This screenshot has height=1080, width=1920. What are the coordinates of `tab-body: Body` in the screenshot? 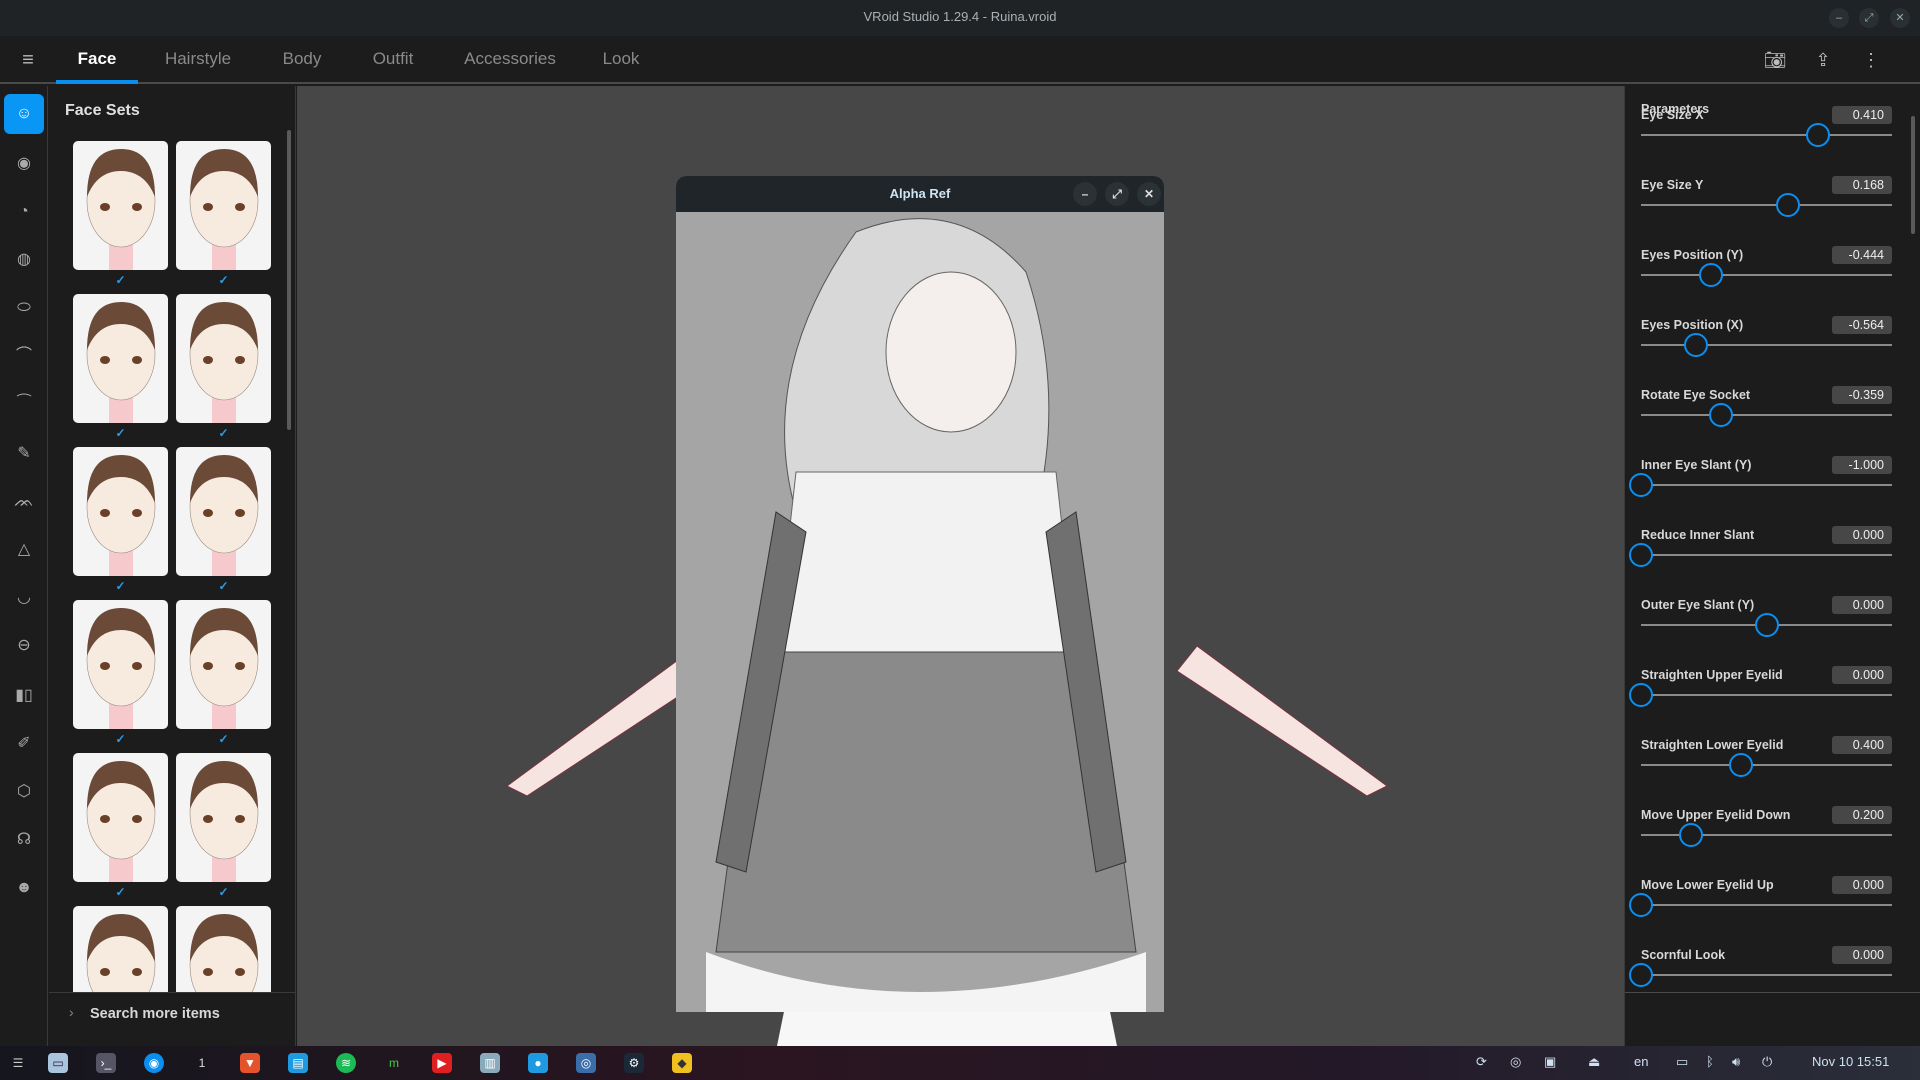 It's located at (302, 60).